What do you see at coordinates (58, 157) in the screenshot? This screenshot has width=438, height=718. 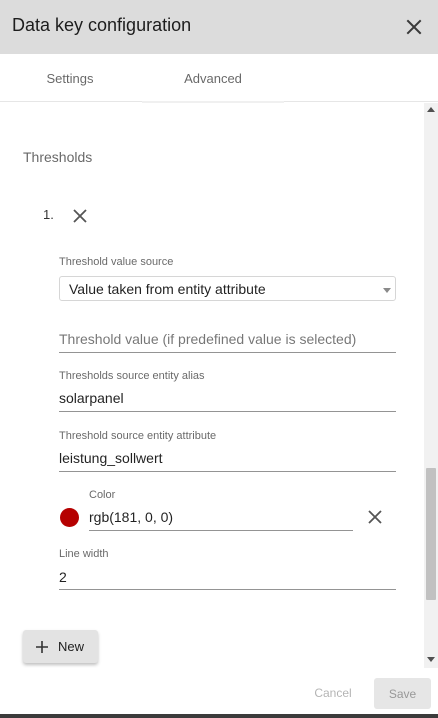 I see `thresholds-title: Thresholds` at bounding box center [58, 157].